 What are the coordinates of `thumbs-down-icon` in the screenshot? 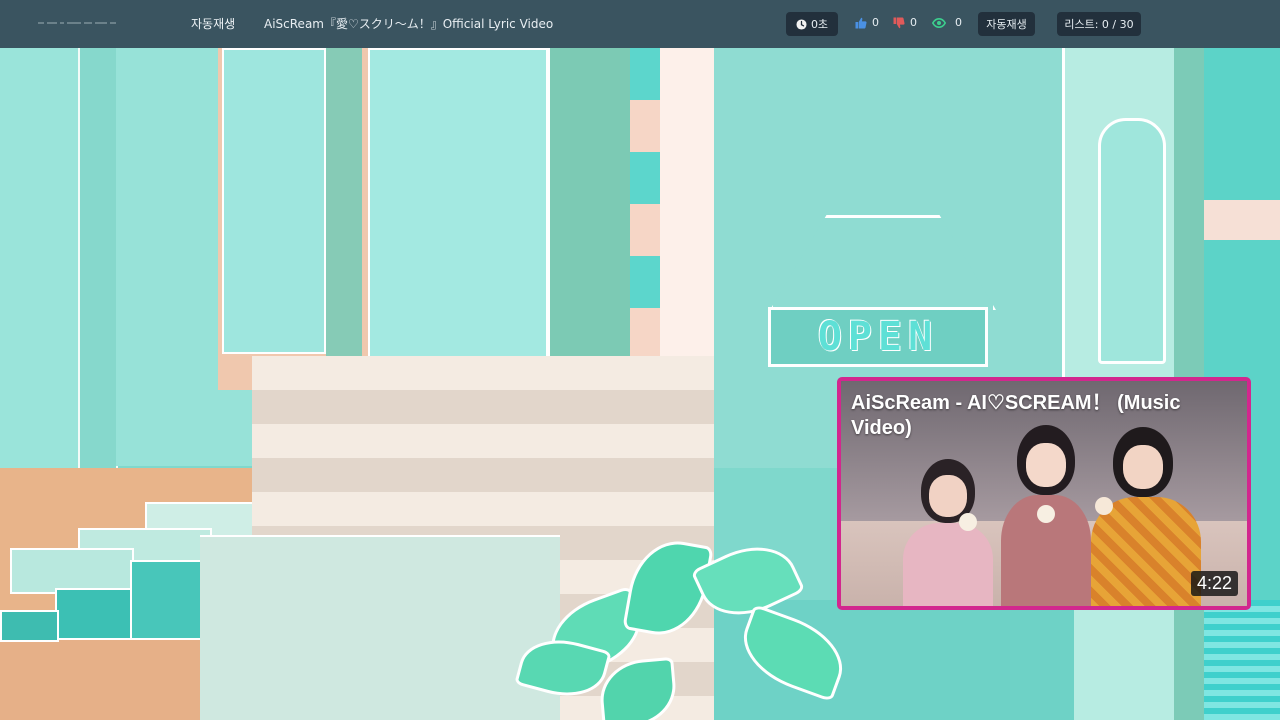 It's located at (899, 23).